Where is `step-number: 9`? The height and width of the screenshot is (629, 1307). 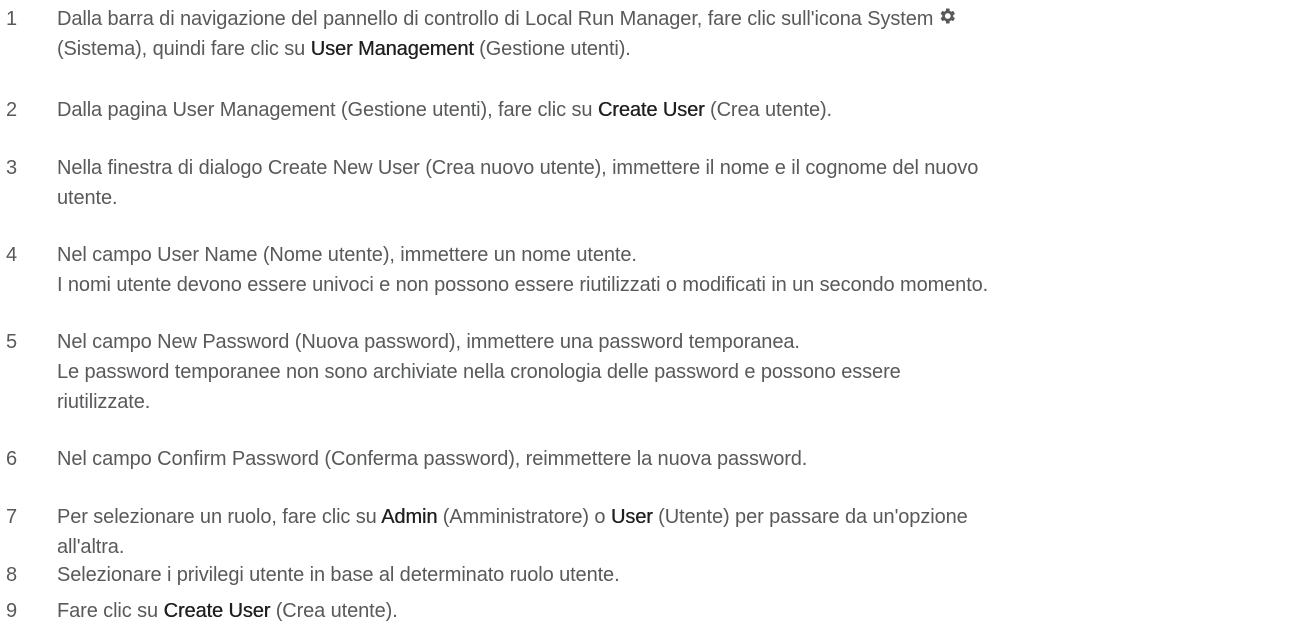
step-number: 9 is located at coordinates (12, 611).